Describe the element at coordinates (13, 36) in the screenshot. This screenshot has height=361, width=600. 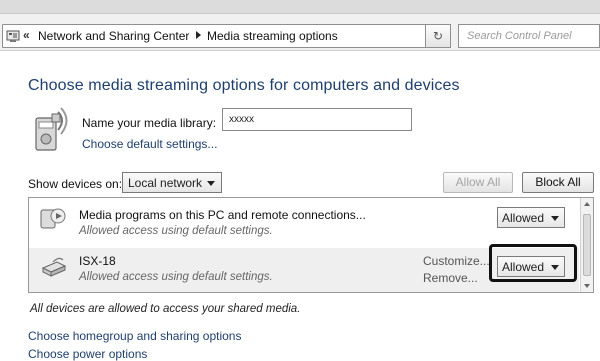
I see `control-panel-icon` at that location.